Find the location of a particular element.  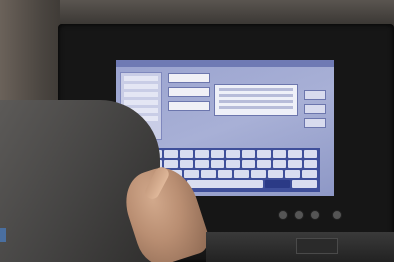

window-title-bar is located at coordinates (225, 63).